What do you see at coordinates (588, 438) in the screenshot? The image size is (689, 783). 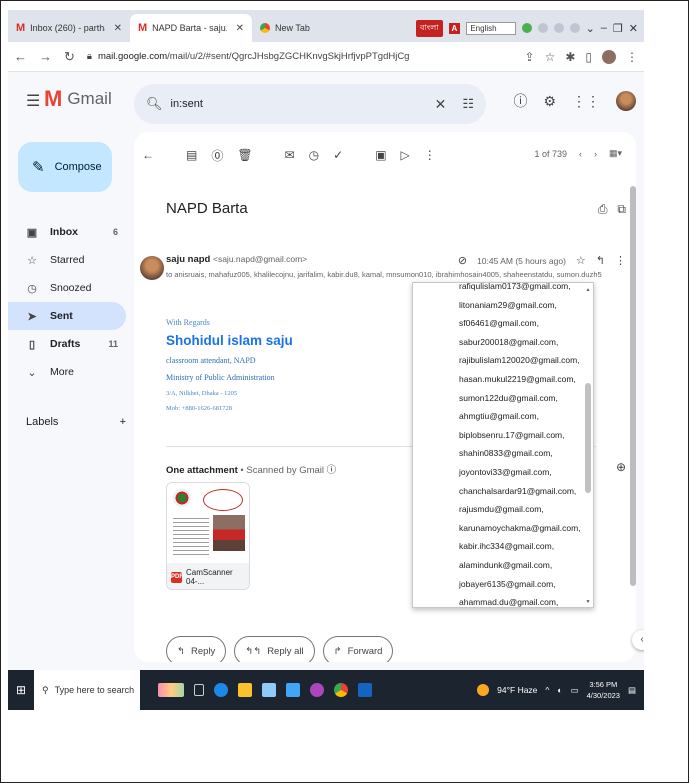 I see `popup-scroll-thumb` at bounding box center [588, 438].